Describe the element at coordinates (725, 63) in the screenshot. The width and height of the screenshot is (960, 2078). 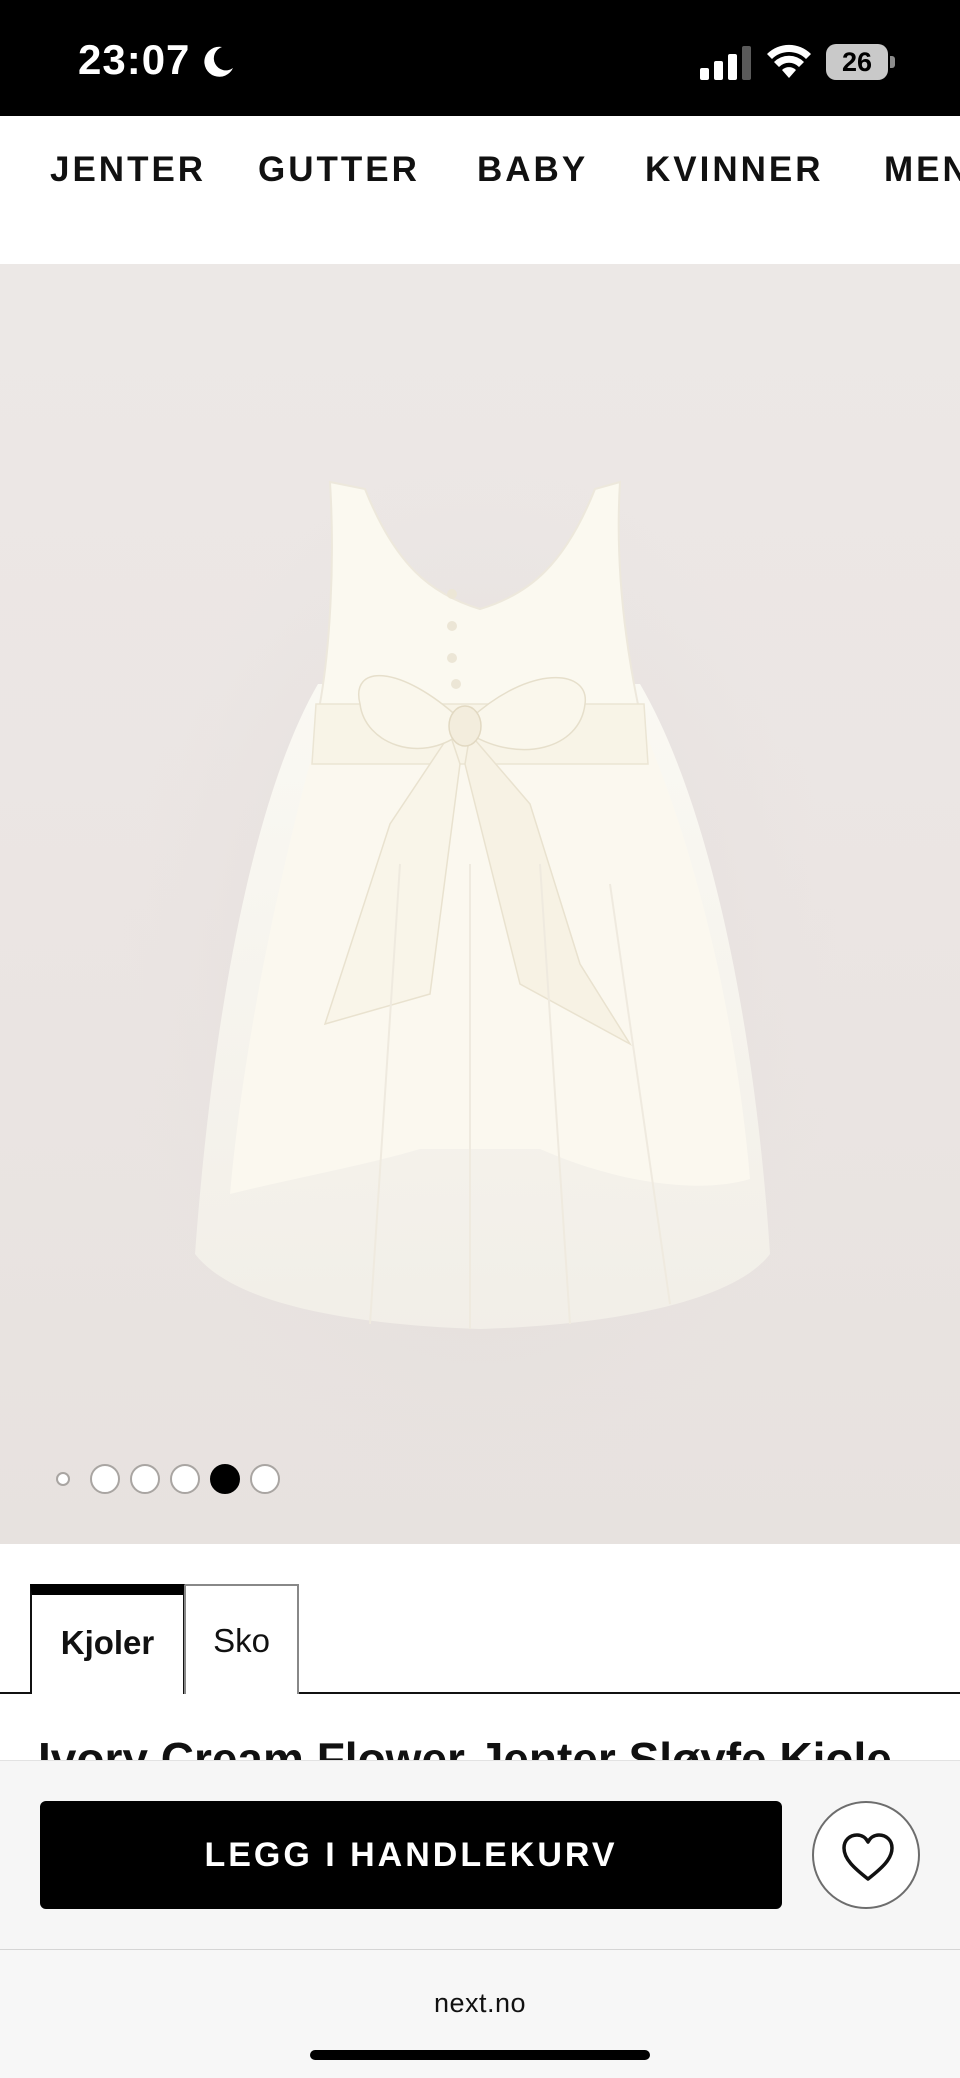
I see `signal-icon` at that location.